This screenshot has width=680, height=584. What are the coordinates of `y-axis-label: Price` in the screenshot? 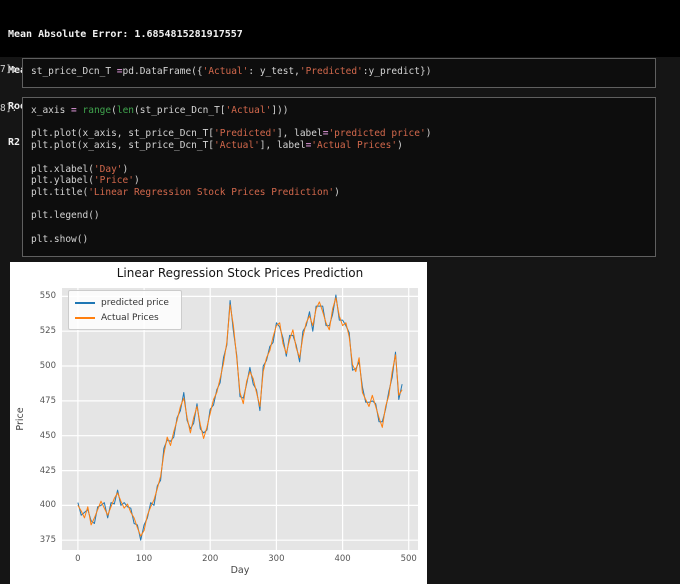 It's located at (20, 419).